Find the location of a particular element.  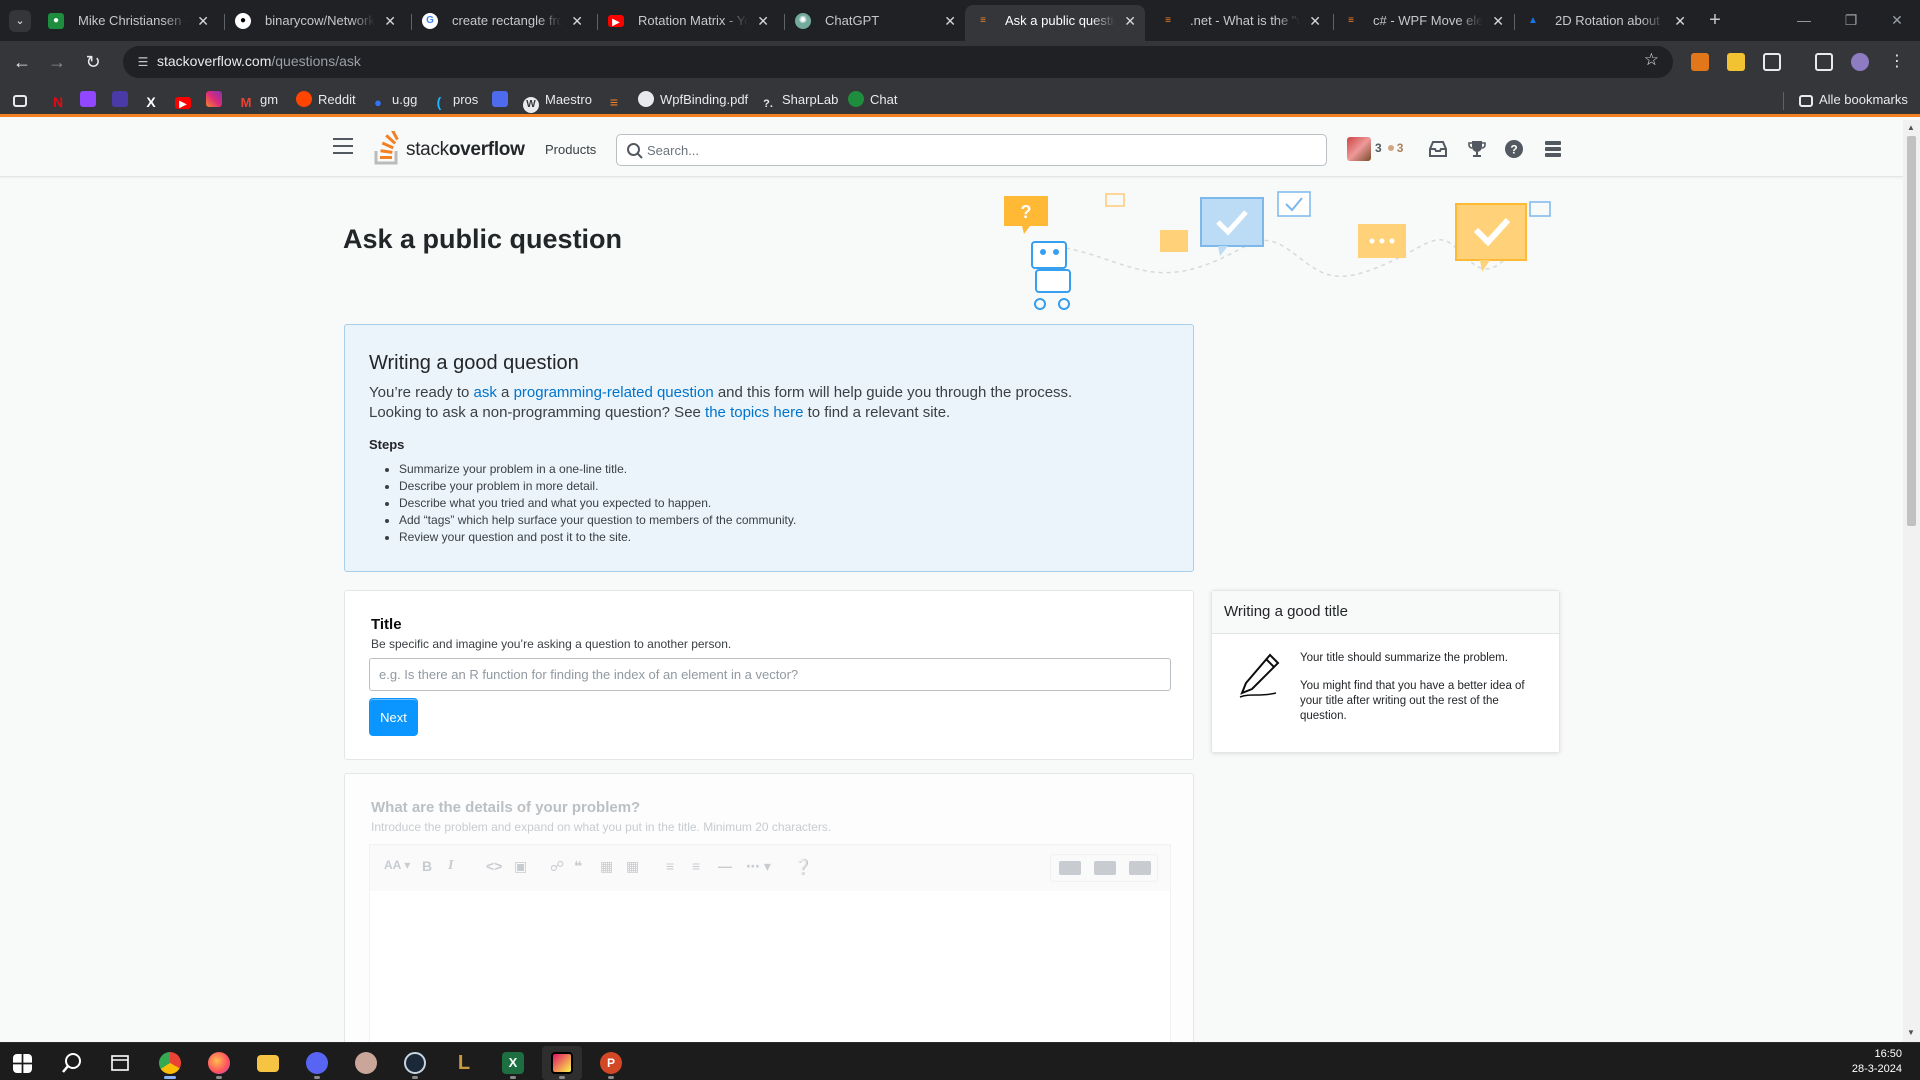

task-view-button is located at coordinates (120, 1063).